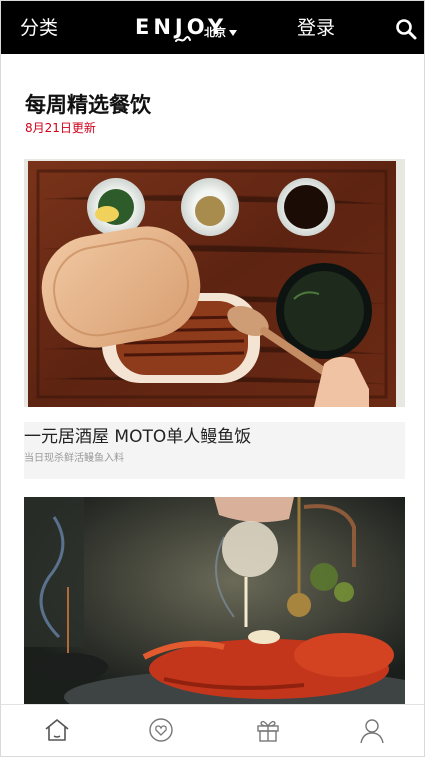 This screenshot has width=425, height=757. What do you see at coordinates (233, 33) in the screenshot?
I see `caret-down-icon` at bounding box center [233, 33].